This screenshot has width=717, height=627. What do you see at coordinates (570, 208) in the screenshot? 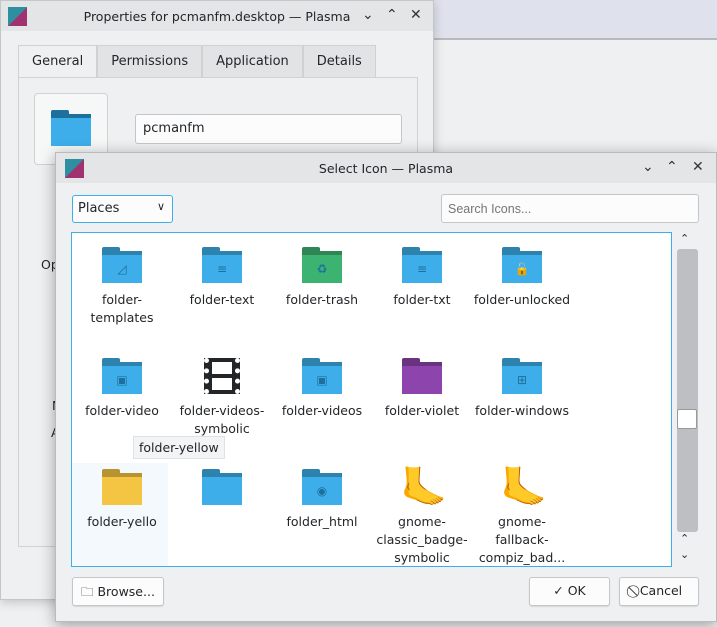
I see `search-input` at bounding box center [570, 208].